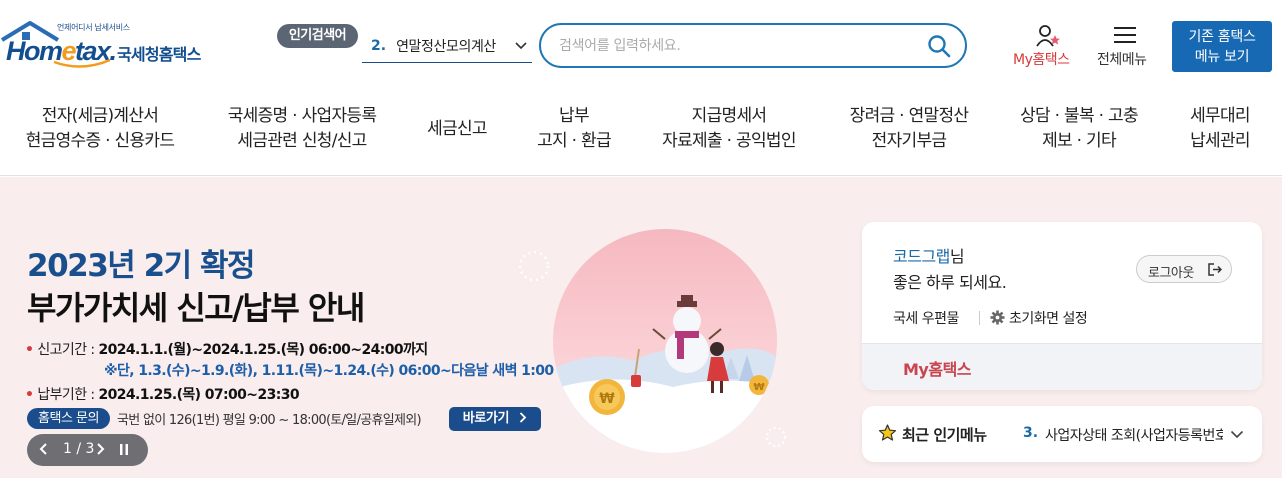 The height and width of the screenshot is (478, 1282). Describe the element at coordinates (997, 317) in the screenshot. I see `gear-icon` at that location.